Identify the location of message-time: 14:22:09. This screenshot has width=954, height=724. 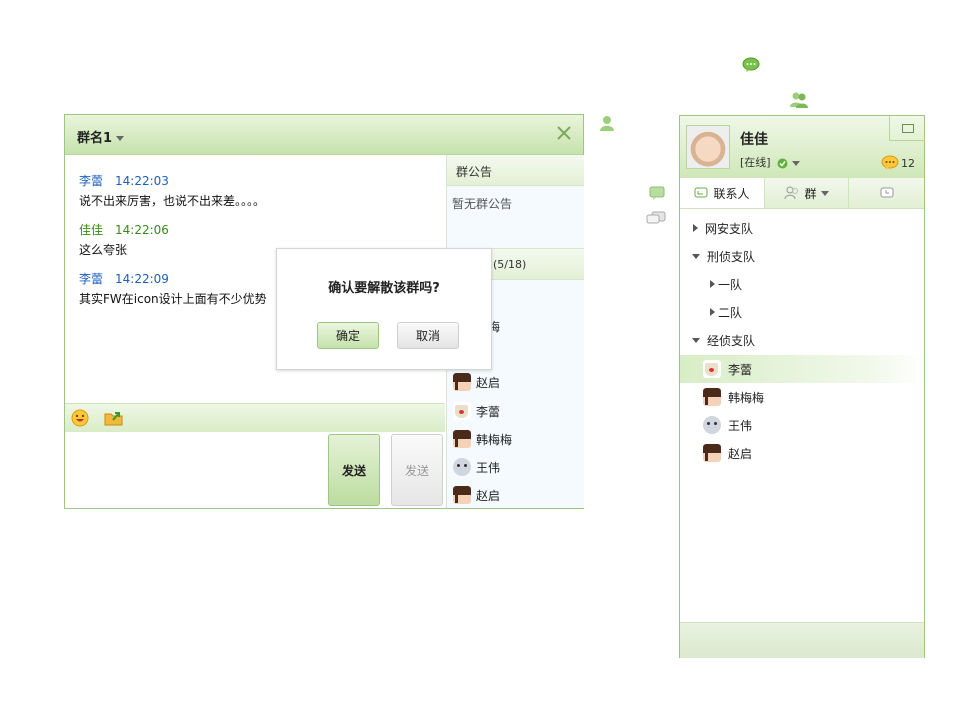
(142, 279).